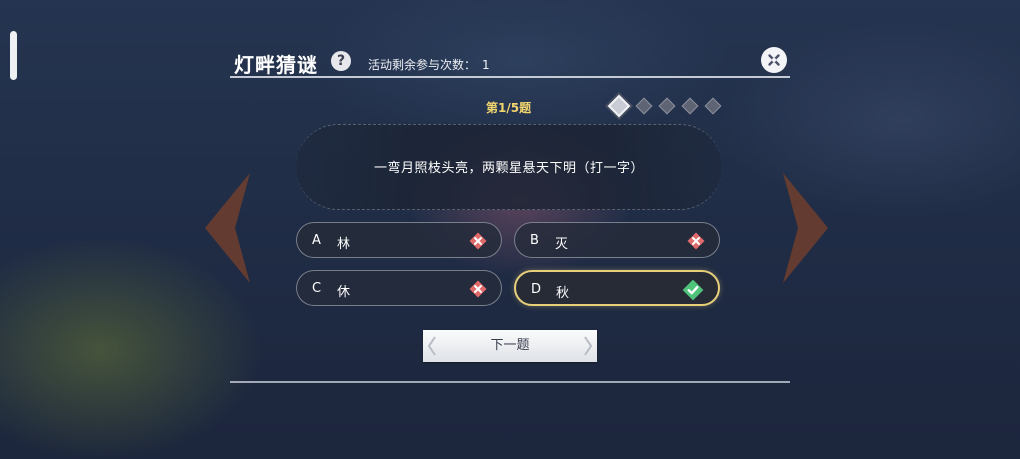  I want to click on option-letter: C, so click(317, 288).